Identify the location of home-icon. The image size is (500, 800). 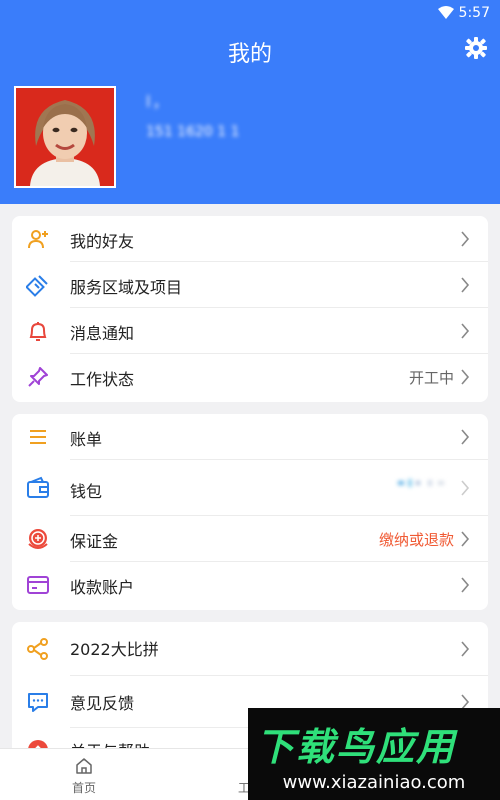
(84, 766).